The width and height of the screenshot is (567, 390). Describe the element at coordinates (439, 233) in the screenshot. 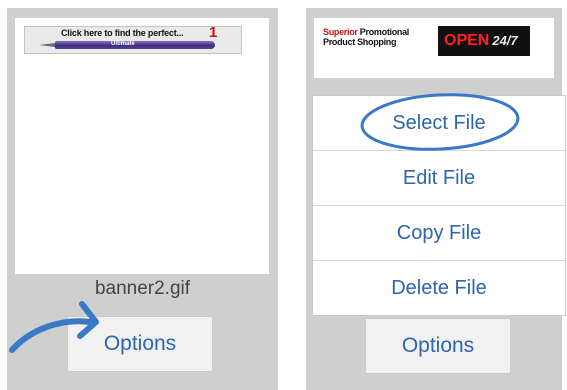

I see `menu-item-copy-file: Copy File` at that location.